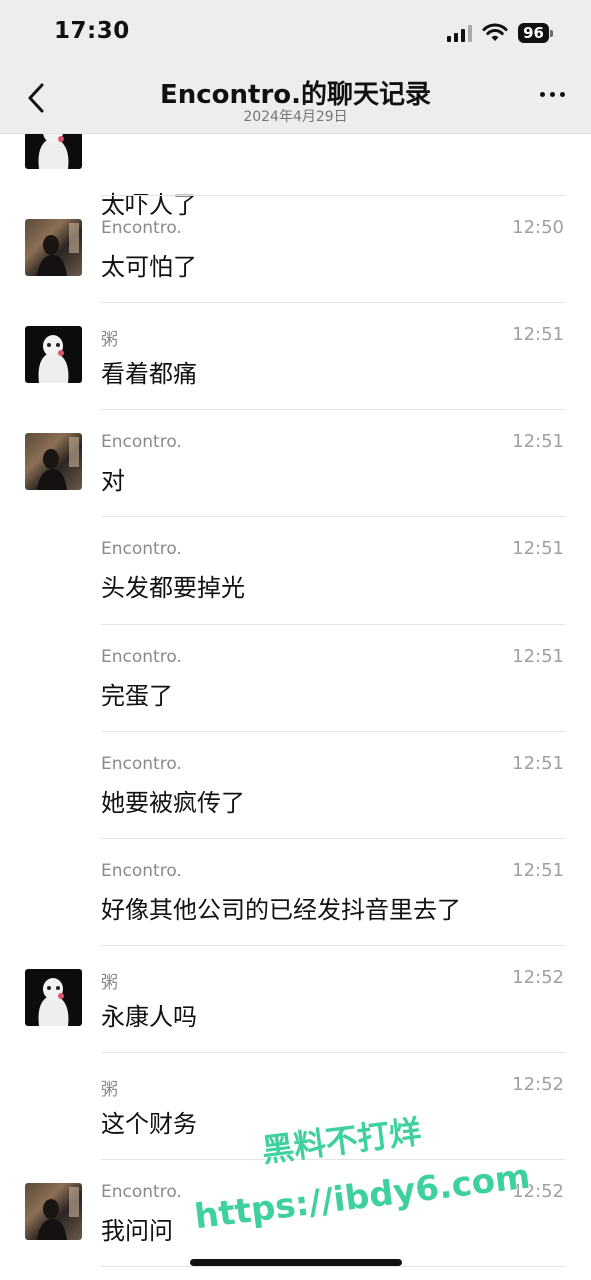 The height and width of the screenshot is (1280, 591). I want to click on message-text: 她要被疯传了, so click(173, 803).